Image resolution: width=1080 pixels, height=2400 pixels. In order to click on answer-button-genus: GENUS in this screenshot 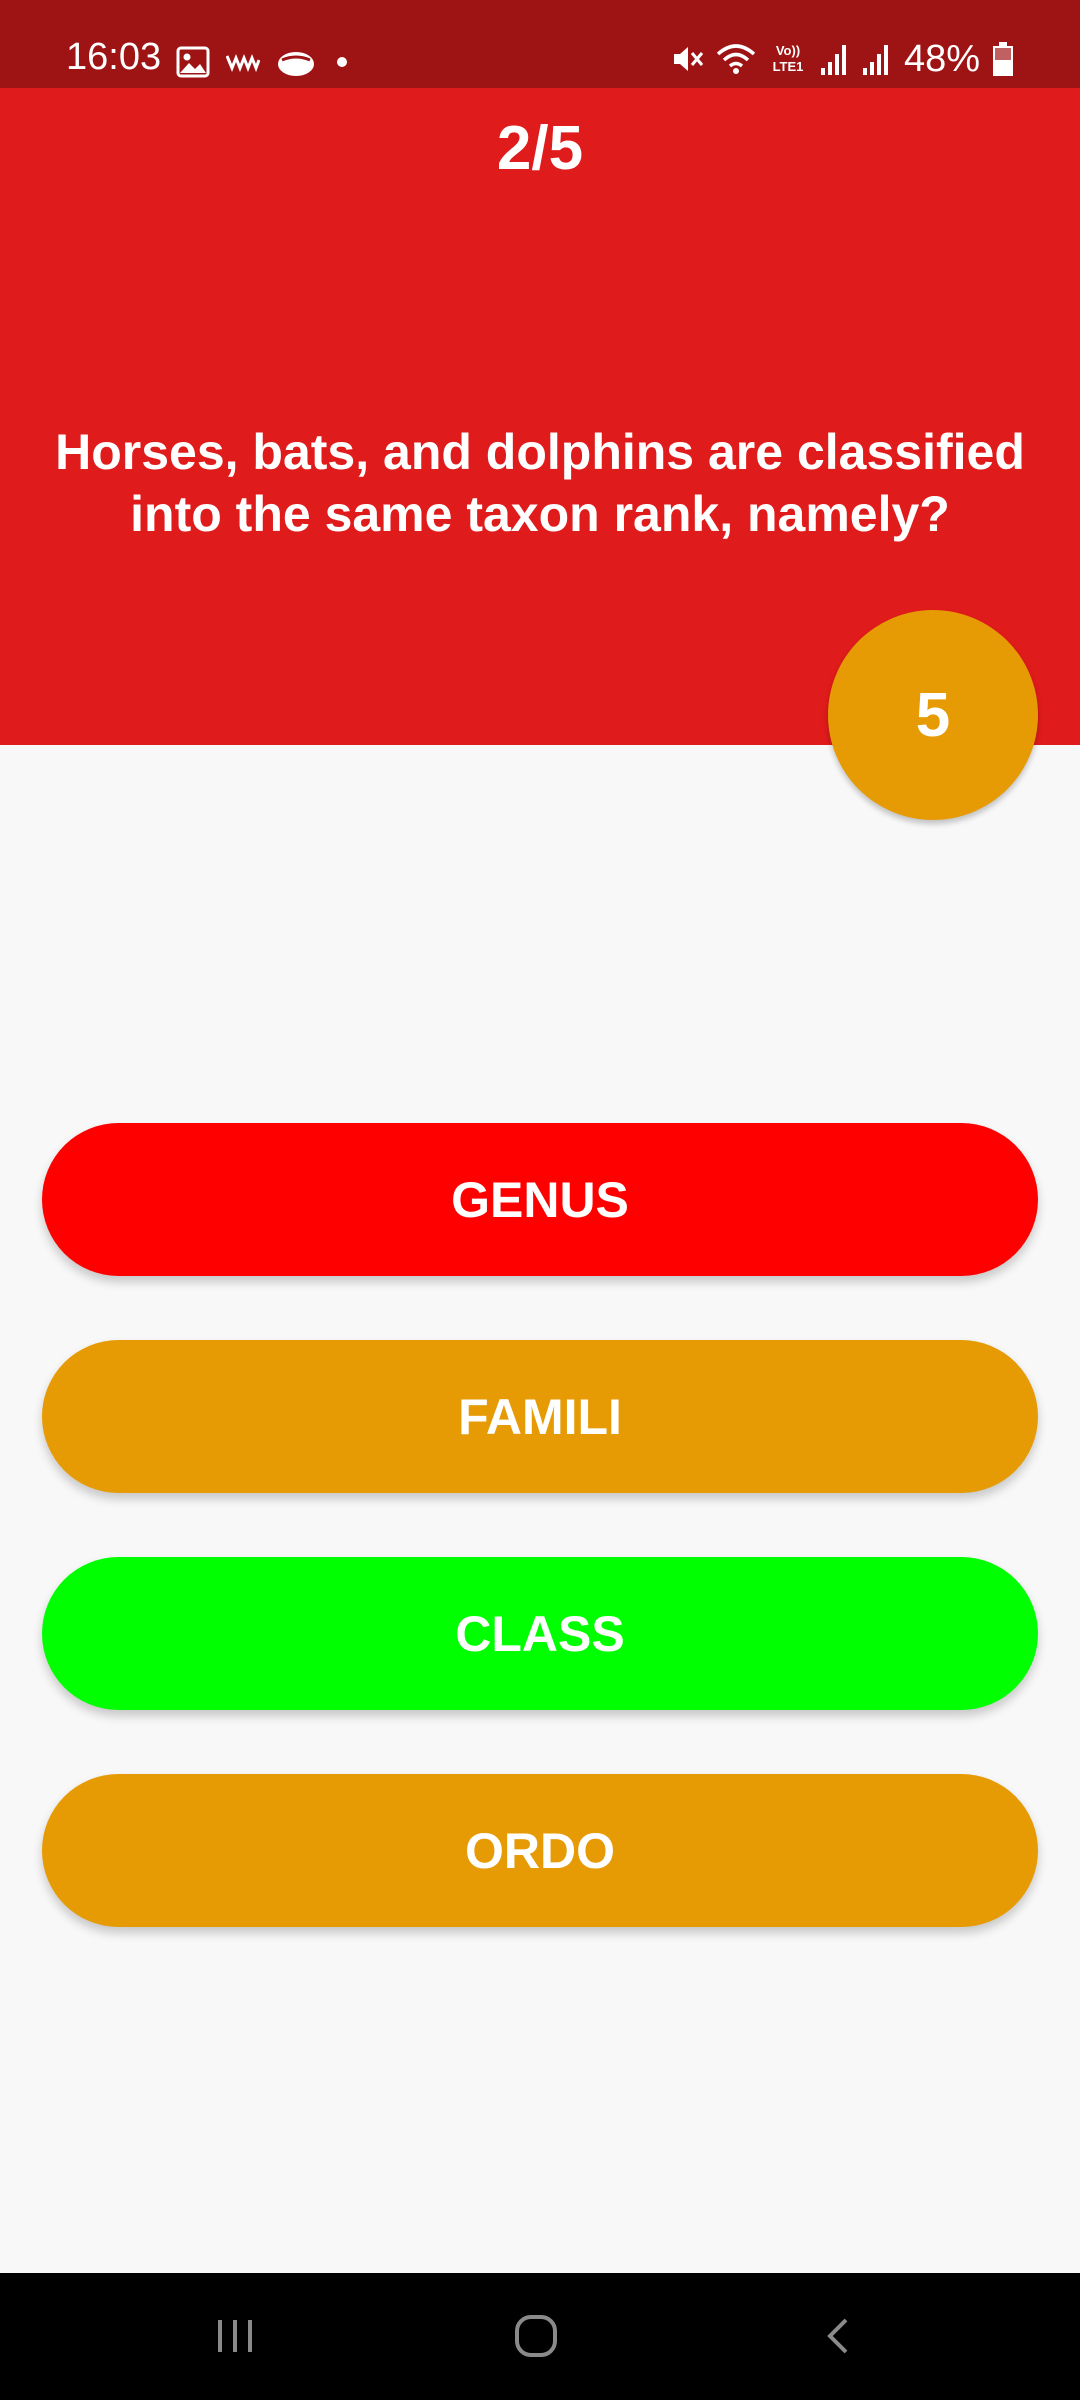, I will do `click(540, 1199)`.